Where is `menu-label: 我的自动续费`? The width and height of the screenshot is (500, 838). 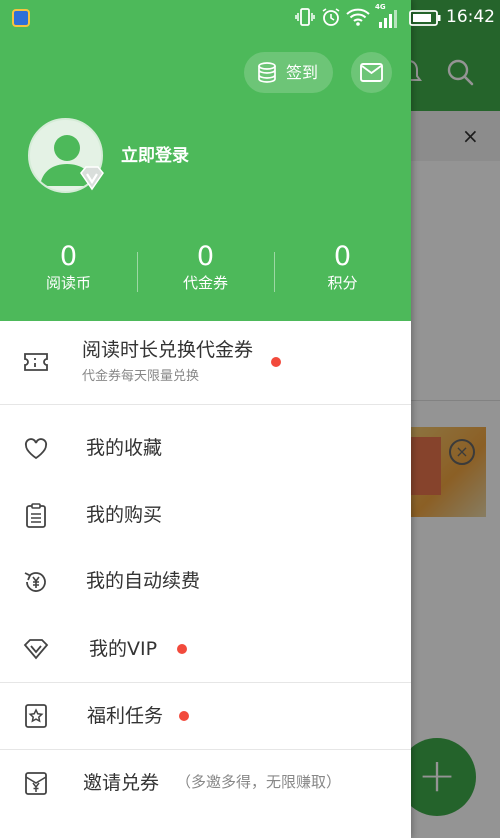 menu-label: 我的自动续费 is located at coordinates (143, 581).